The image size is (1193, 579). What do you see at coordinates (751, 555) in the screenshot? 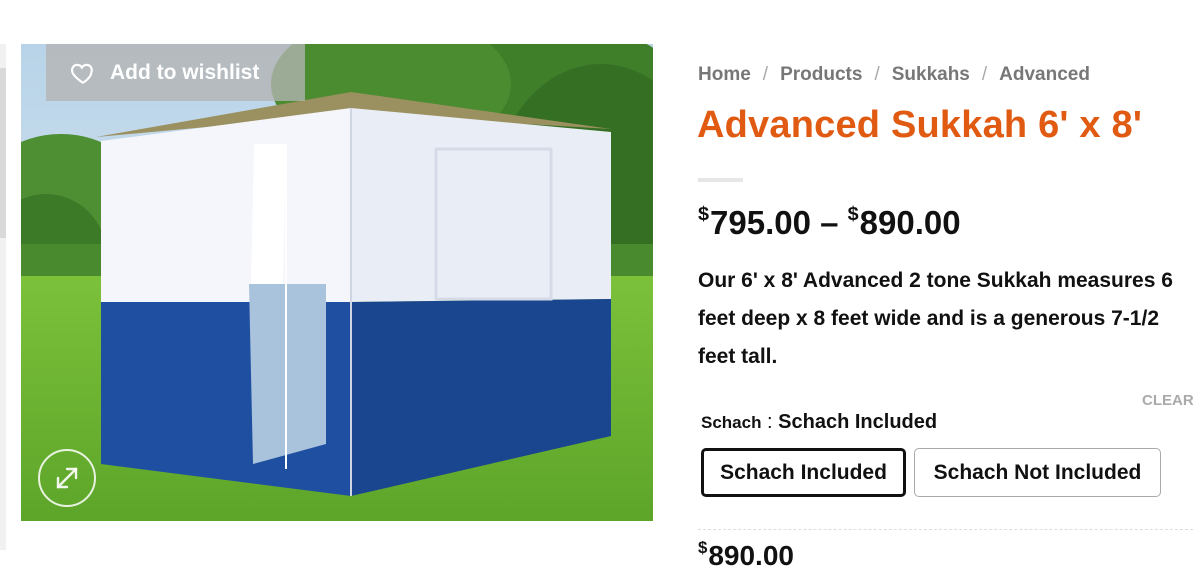
I see `selected-price-amount: 890.00` at bounding box center [751, 555].